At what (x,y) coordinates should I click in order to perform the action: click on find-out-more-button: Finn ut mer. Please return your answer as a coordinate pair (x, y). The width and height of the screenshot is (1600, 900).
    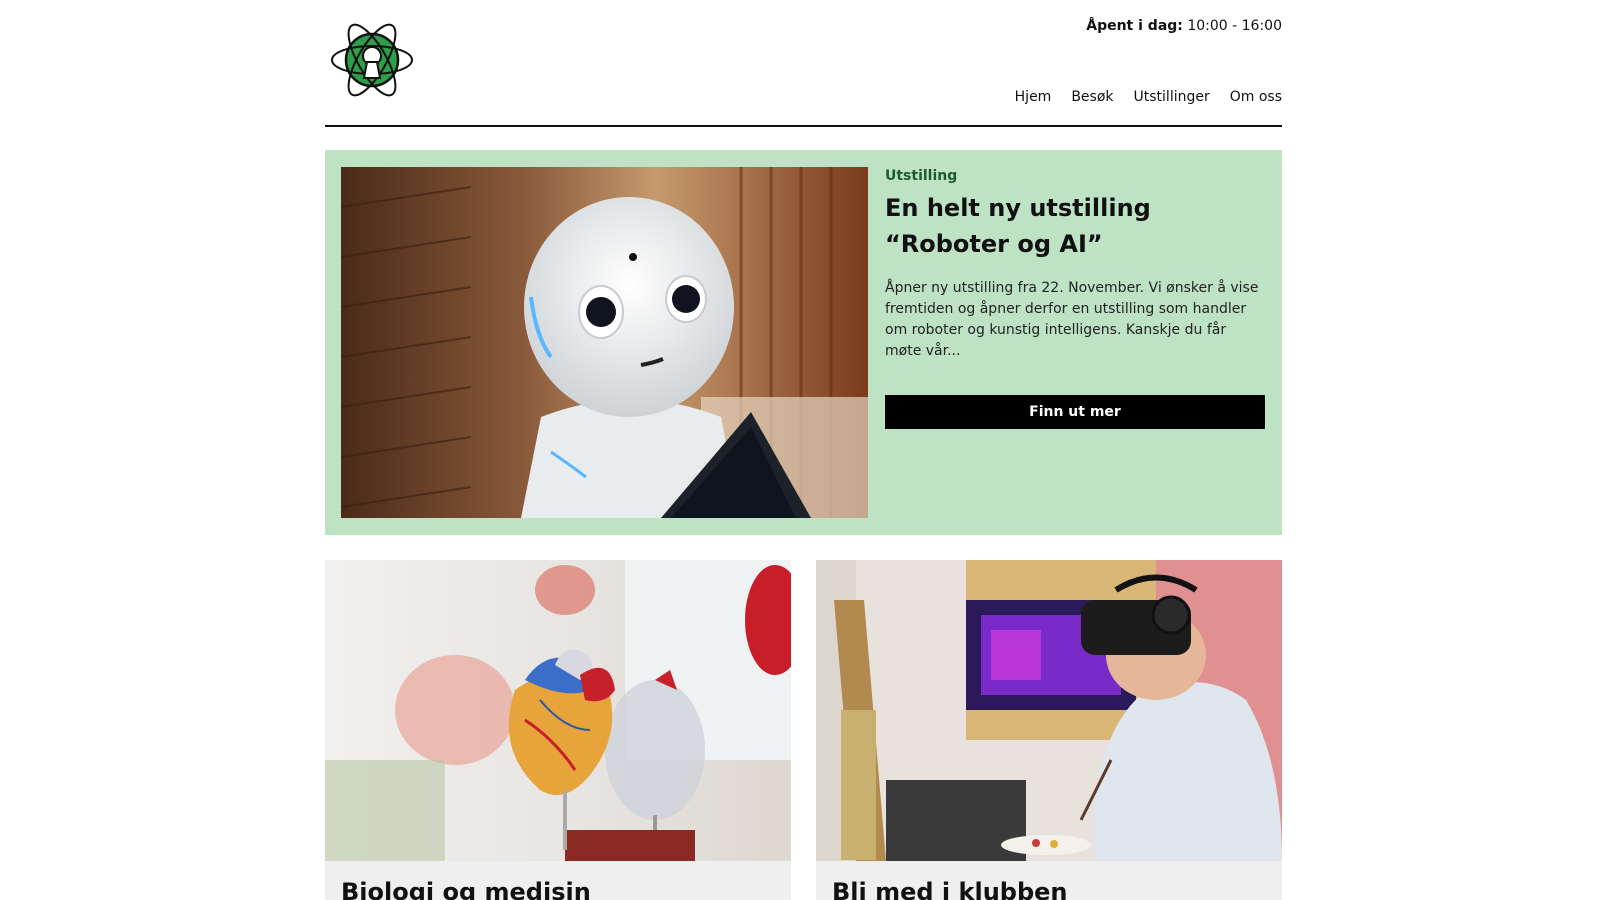
    Looking at the image, I should click on (1075, 412).